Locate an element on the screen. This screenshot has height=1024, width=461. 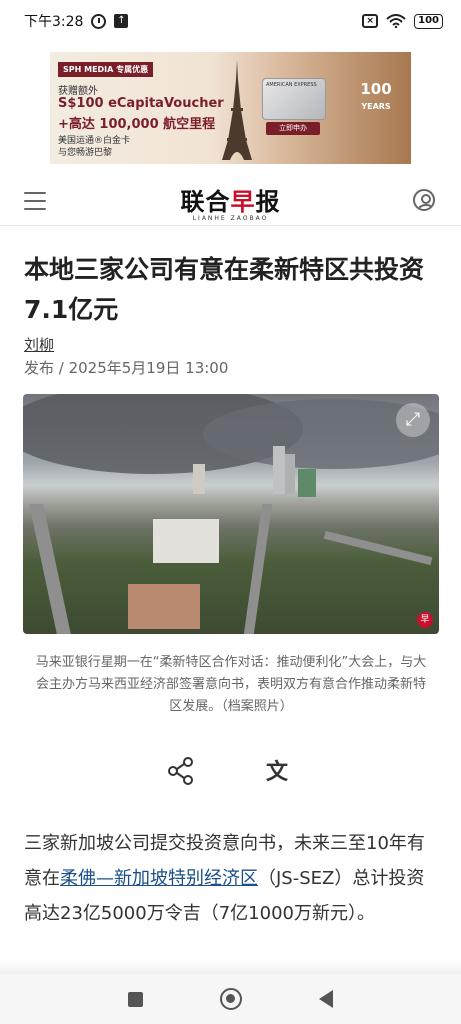
status-bar: 下午3:28 ↑ × 100 is located at coordinates (230, 21).